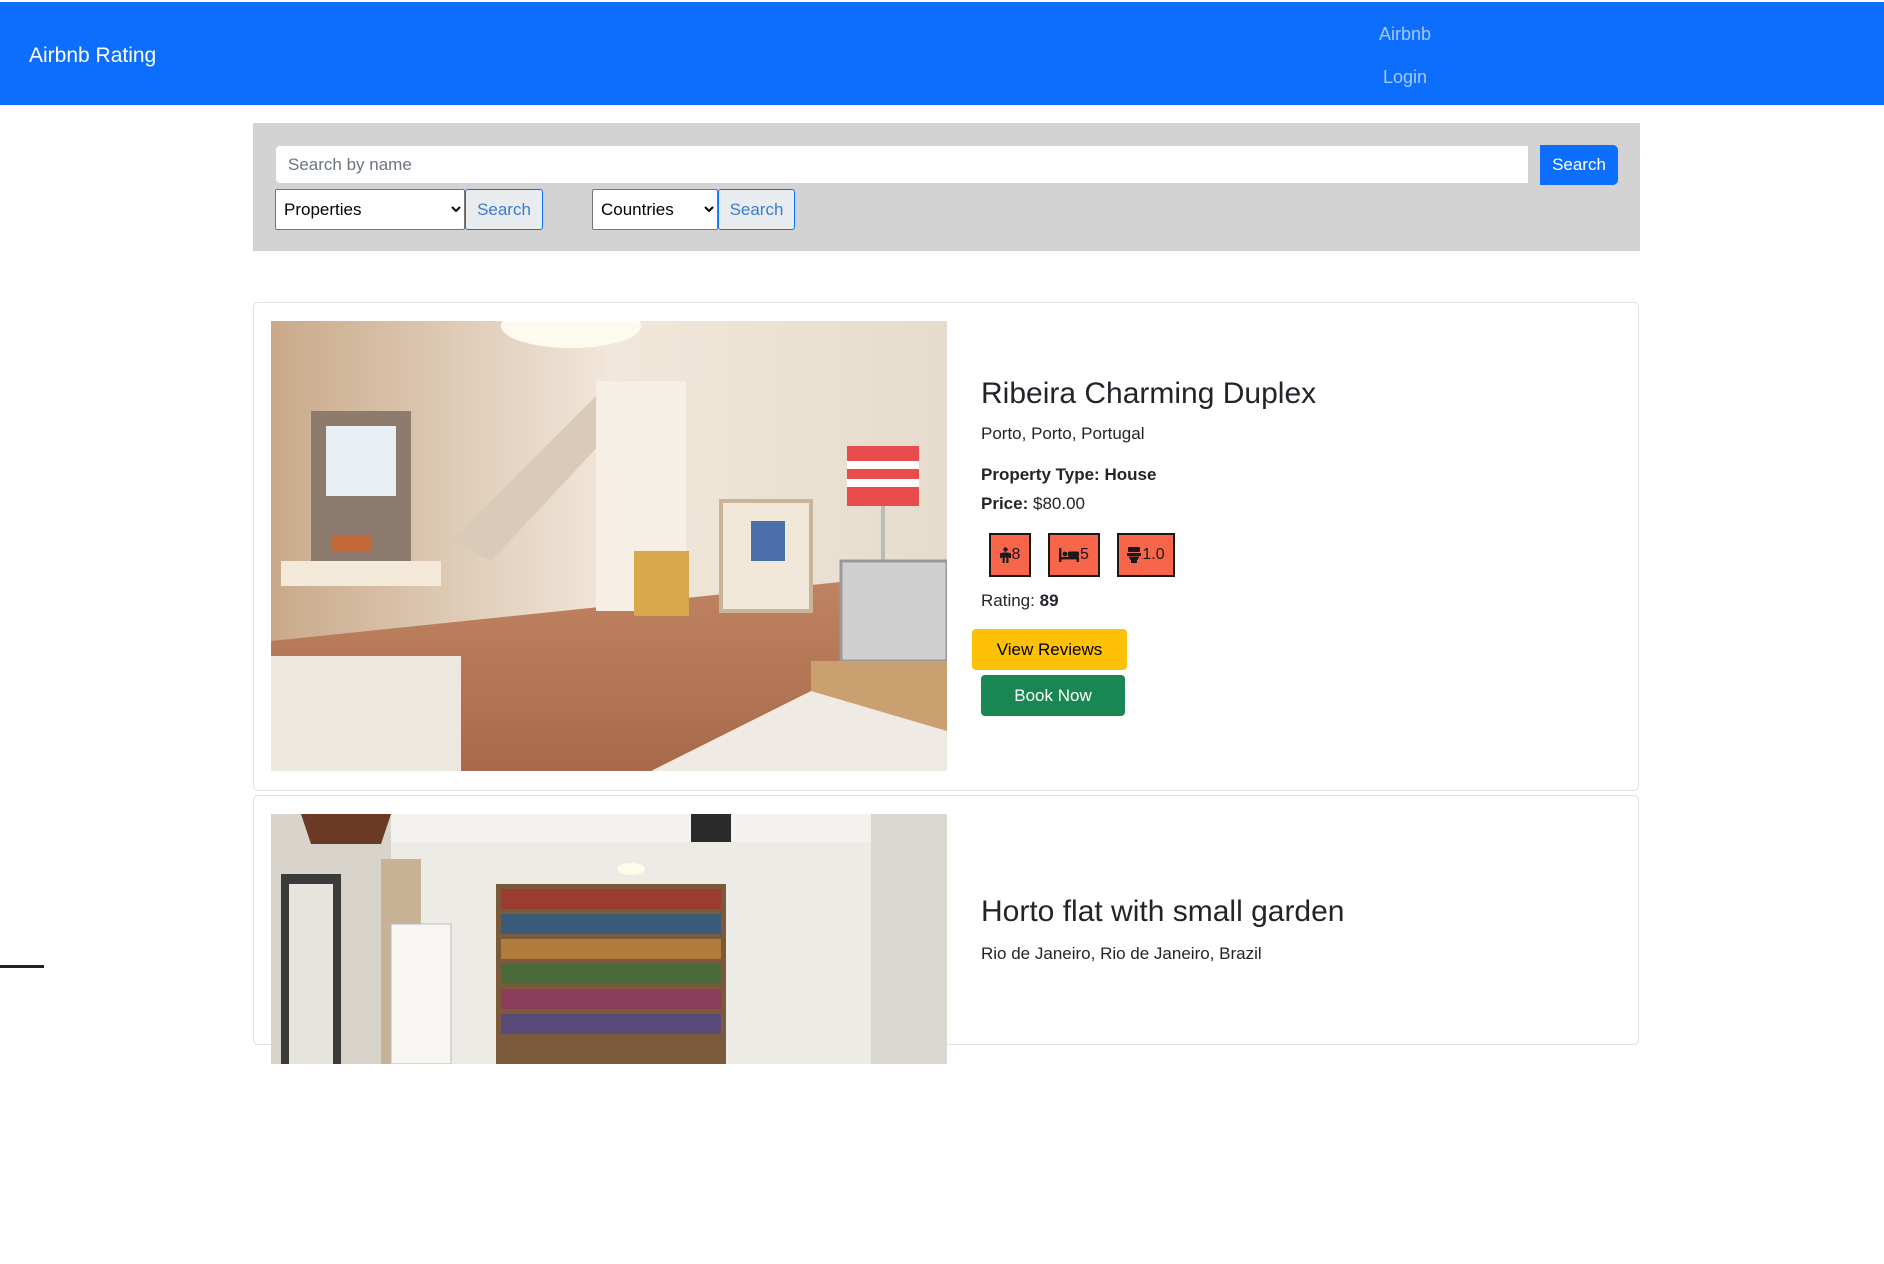 The width and height of the screenshot is (1884, 1264). Describe the element at coordinates (1005, 503) in the screenshot. I see `price-label: Price:` at that location.